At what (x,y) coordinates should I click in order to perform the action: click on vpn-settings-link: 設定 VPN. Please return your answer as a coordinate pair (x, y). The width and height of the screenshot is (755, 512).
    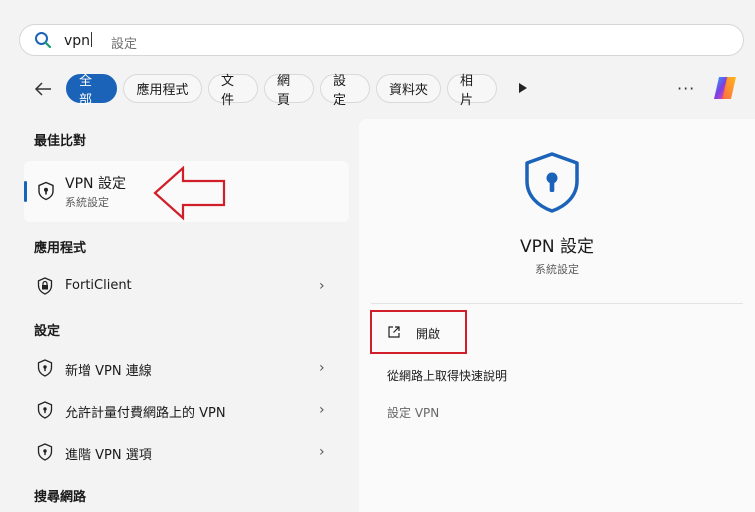
    Looking at the image, I should click on (413, 412).